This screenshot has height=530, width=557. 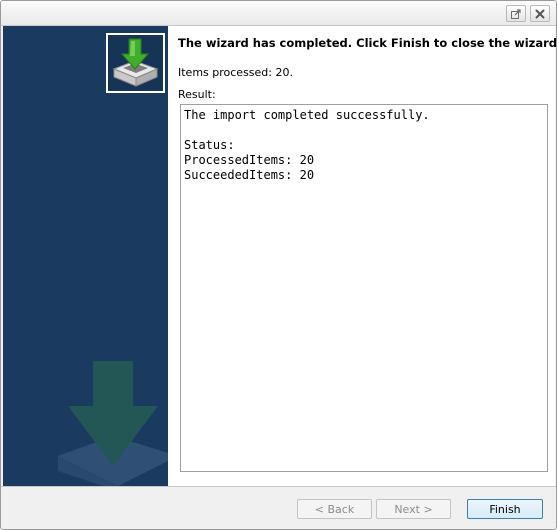 I want to click on external-window-button, so click(x=516, y=13).